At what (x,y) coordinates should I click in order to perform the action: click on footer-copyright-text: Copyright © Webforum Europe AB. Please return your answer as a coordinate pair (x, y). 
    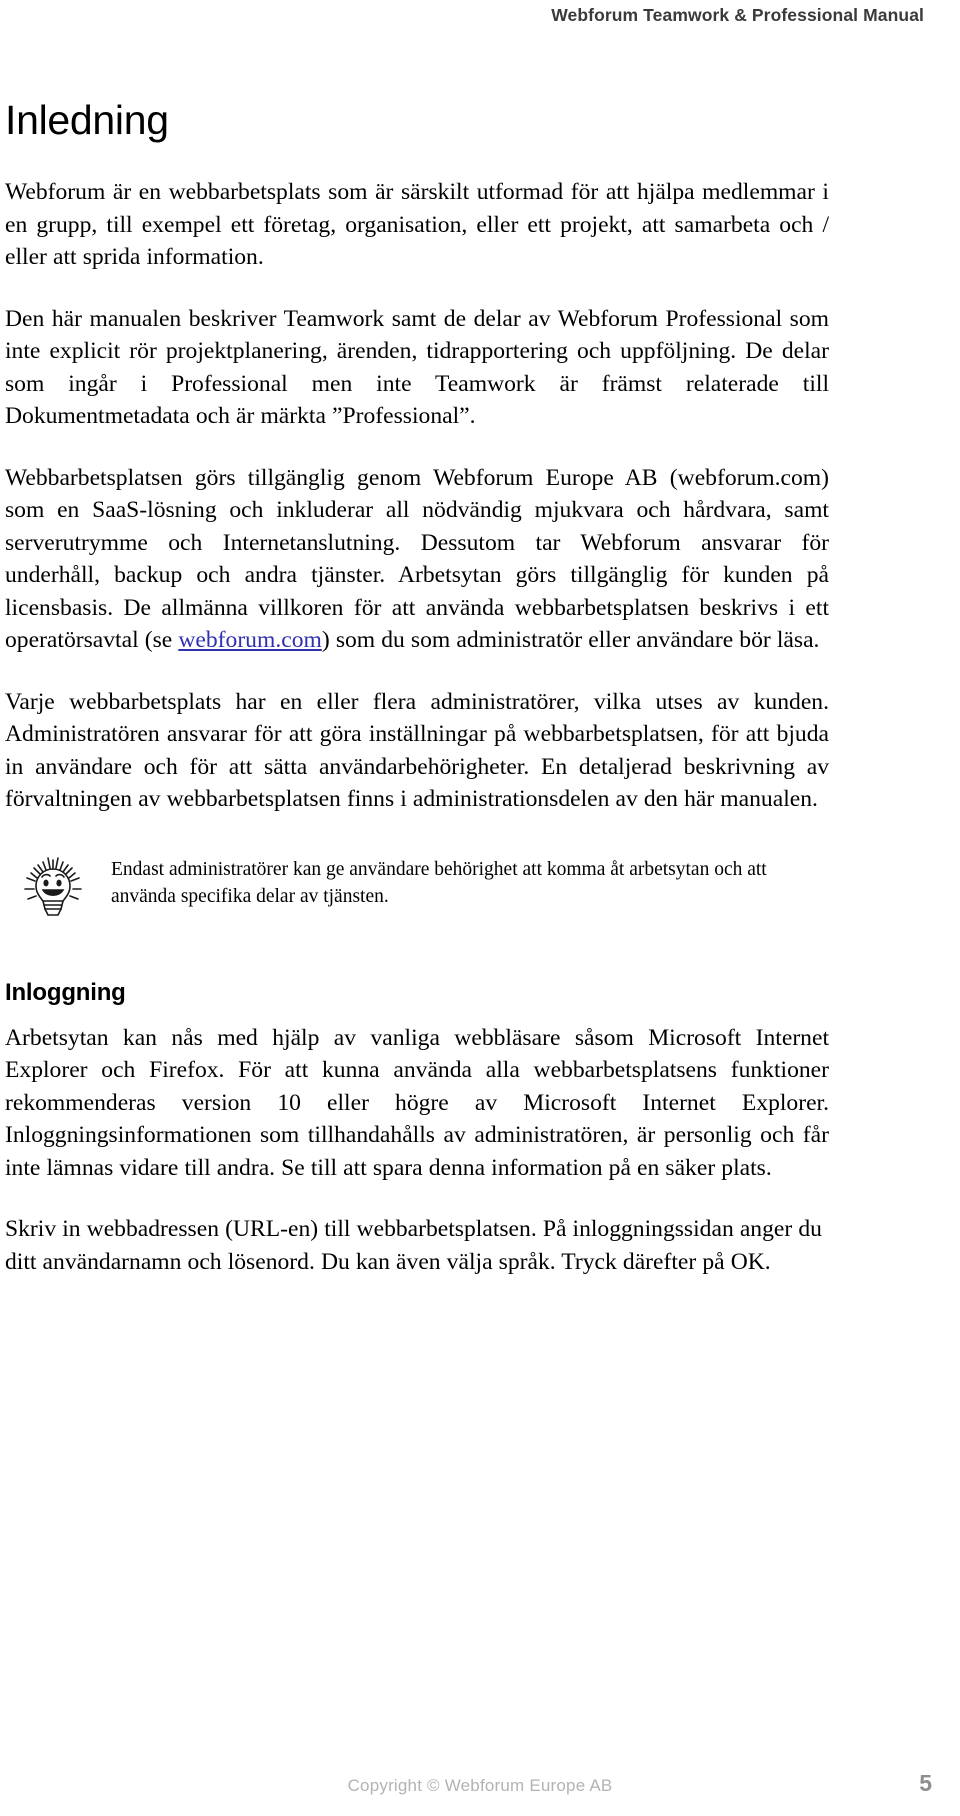
    Looking at the image, I should click on (480, 1785).